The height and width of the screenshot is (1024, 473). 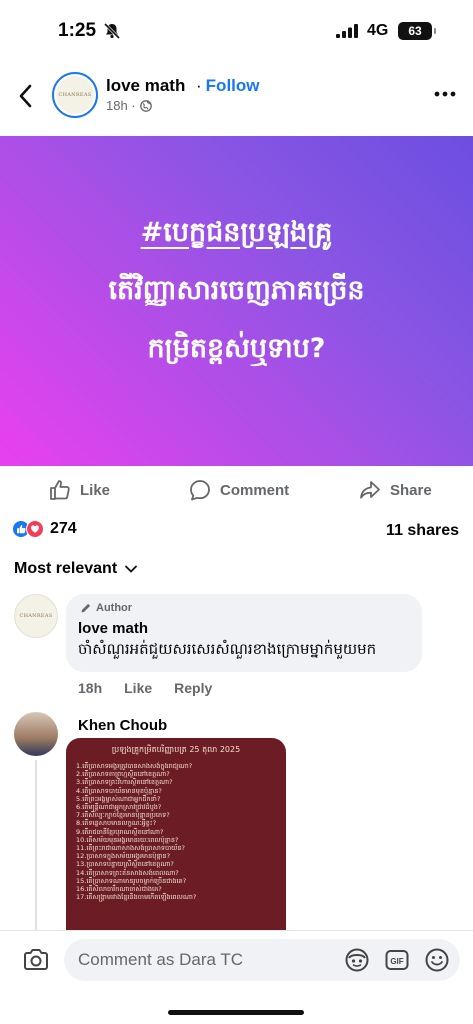 I want to click on image-question: 8.តើទន្លេសាបមានលក្ខណៈអ្វីខ្លះ?, so click(x=116, y=823).